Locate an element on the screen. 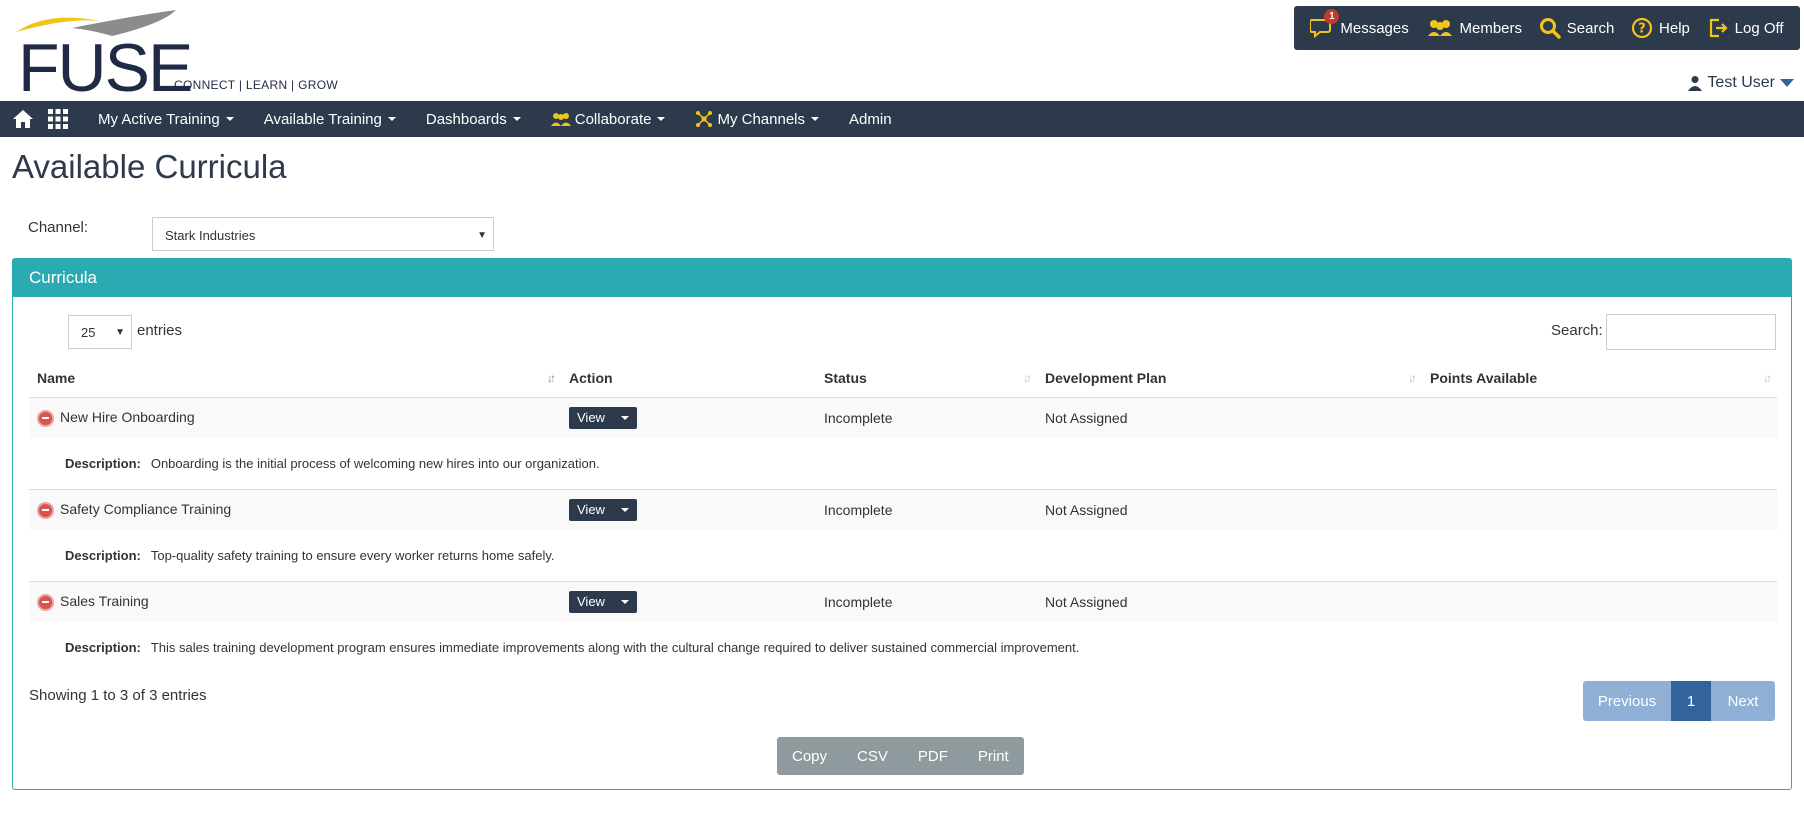 The width and height of the screenshot is (1804, 816). grid-icon is located at coordinates (58, 119).